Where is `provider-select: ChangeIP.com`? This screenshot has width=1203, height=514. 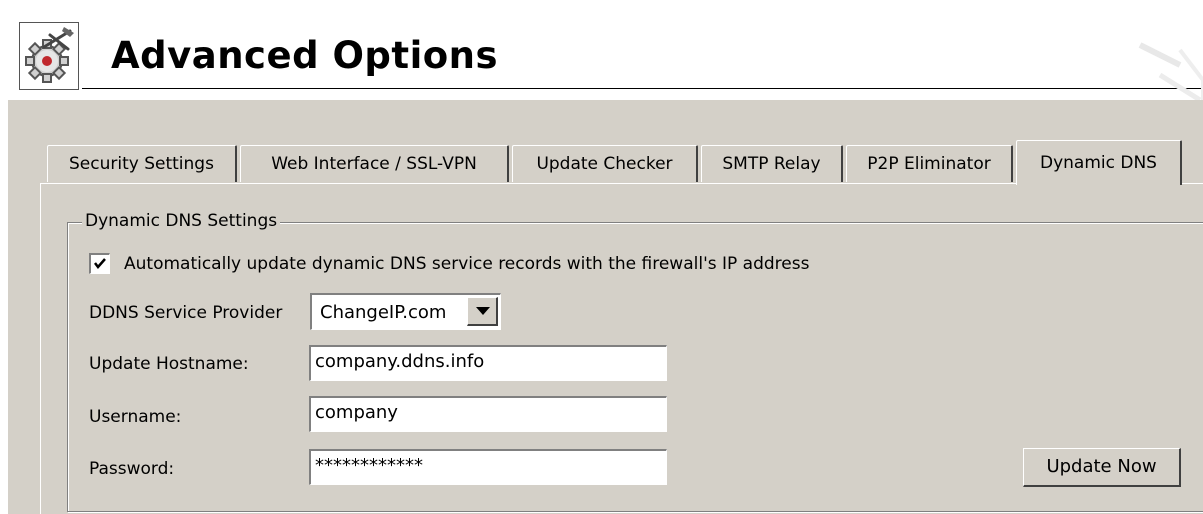 provider-select: ChangeIP.com is located at coordinates (405, 311).